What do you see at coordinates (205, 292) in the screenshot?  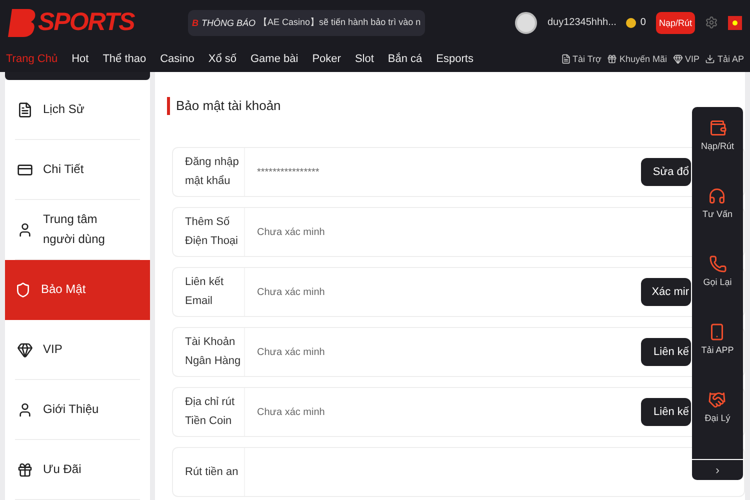 I see `row-label: Liên kết Email` at bounding box center [205, 292].